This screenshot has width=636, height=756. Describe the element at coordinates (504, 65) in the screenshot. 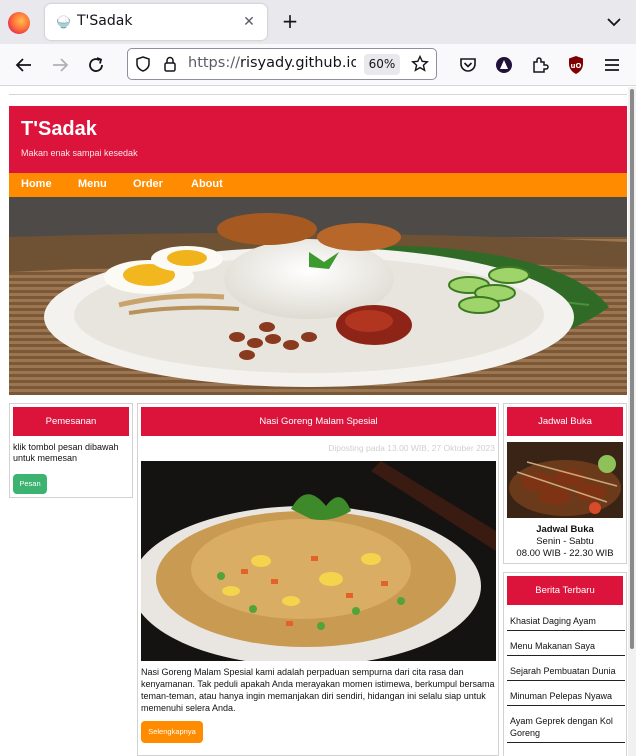

I see `account-avatar-icon` at that location.